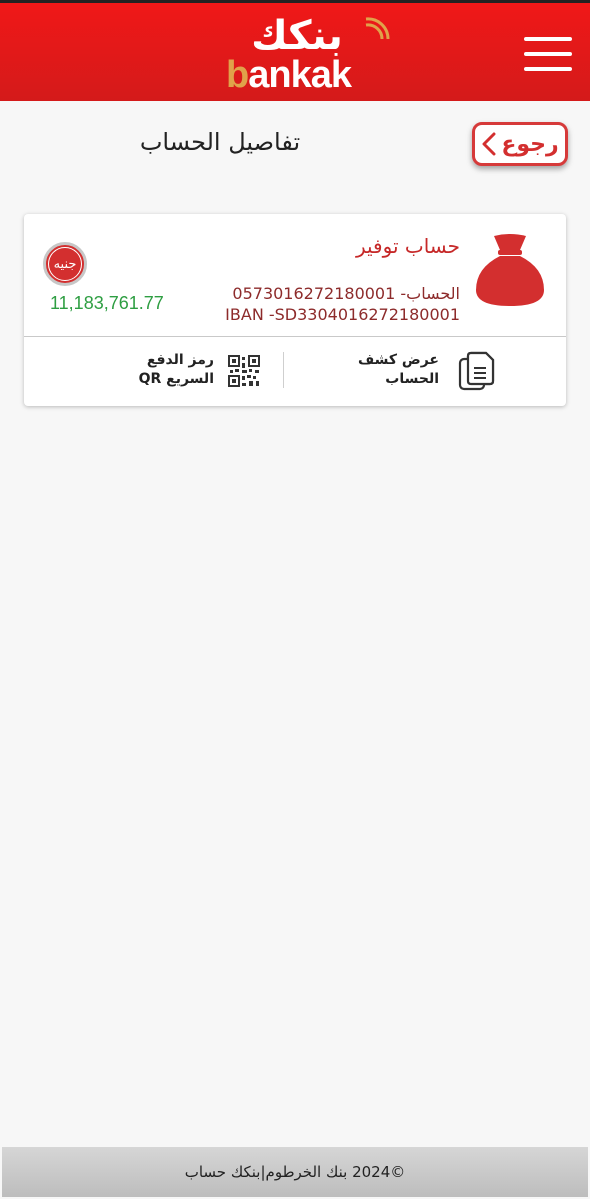 This screenshot has height=1199, width=590. Describe the element at coordinates (283, 370) in the screenshot. I see `action-divider` at that location.